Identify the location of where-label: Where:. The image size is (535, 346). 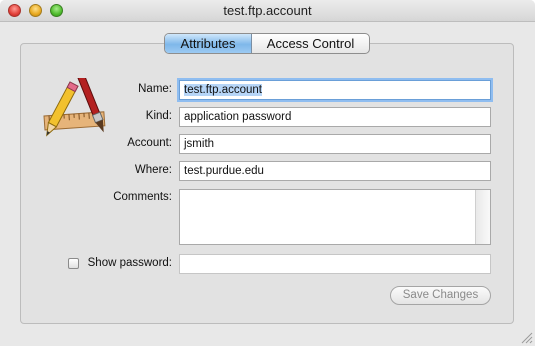
(153, 170).